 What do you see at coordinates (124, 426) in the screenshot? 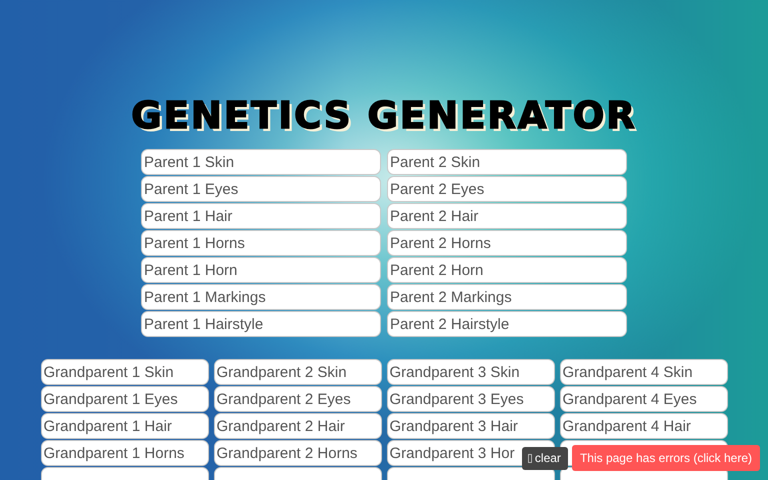
I see `text-field: Grandparent 1 Hair` at bounding box center [124, 426].